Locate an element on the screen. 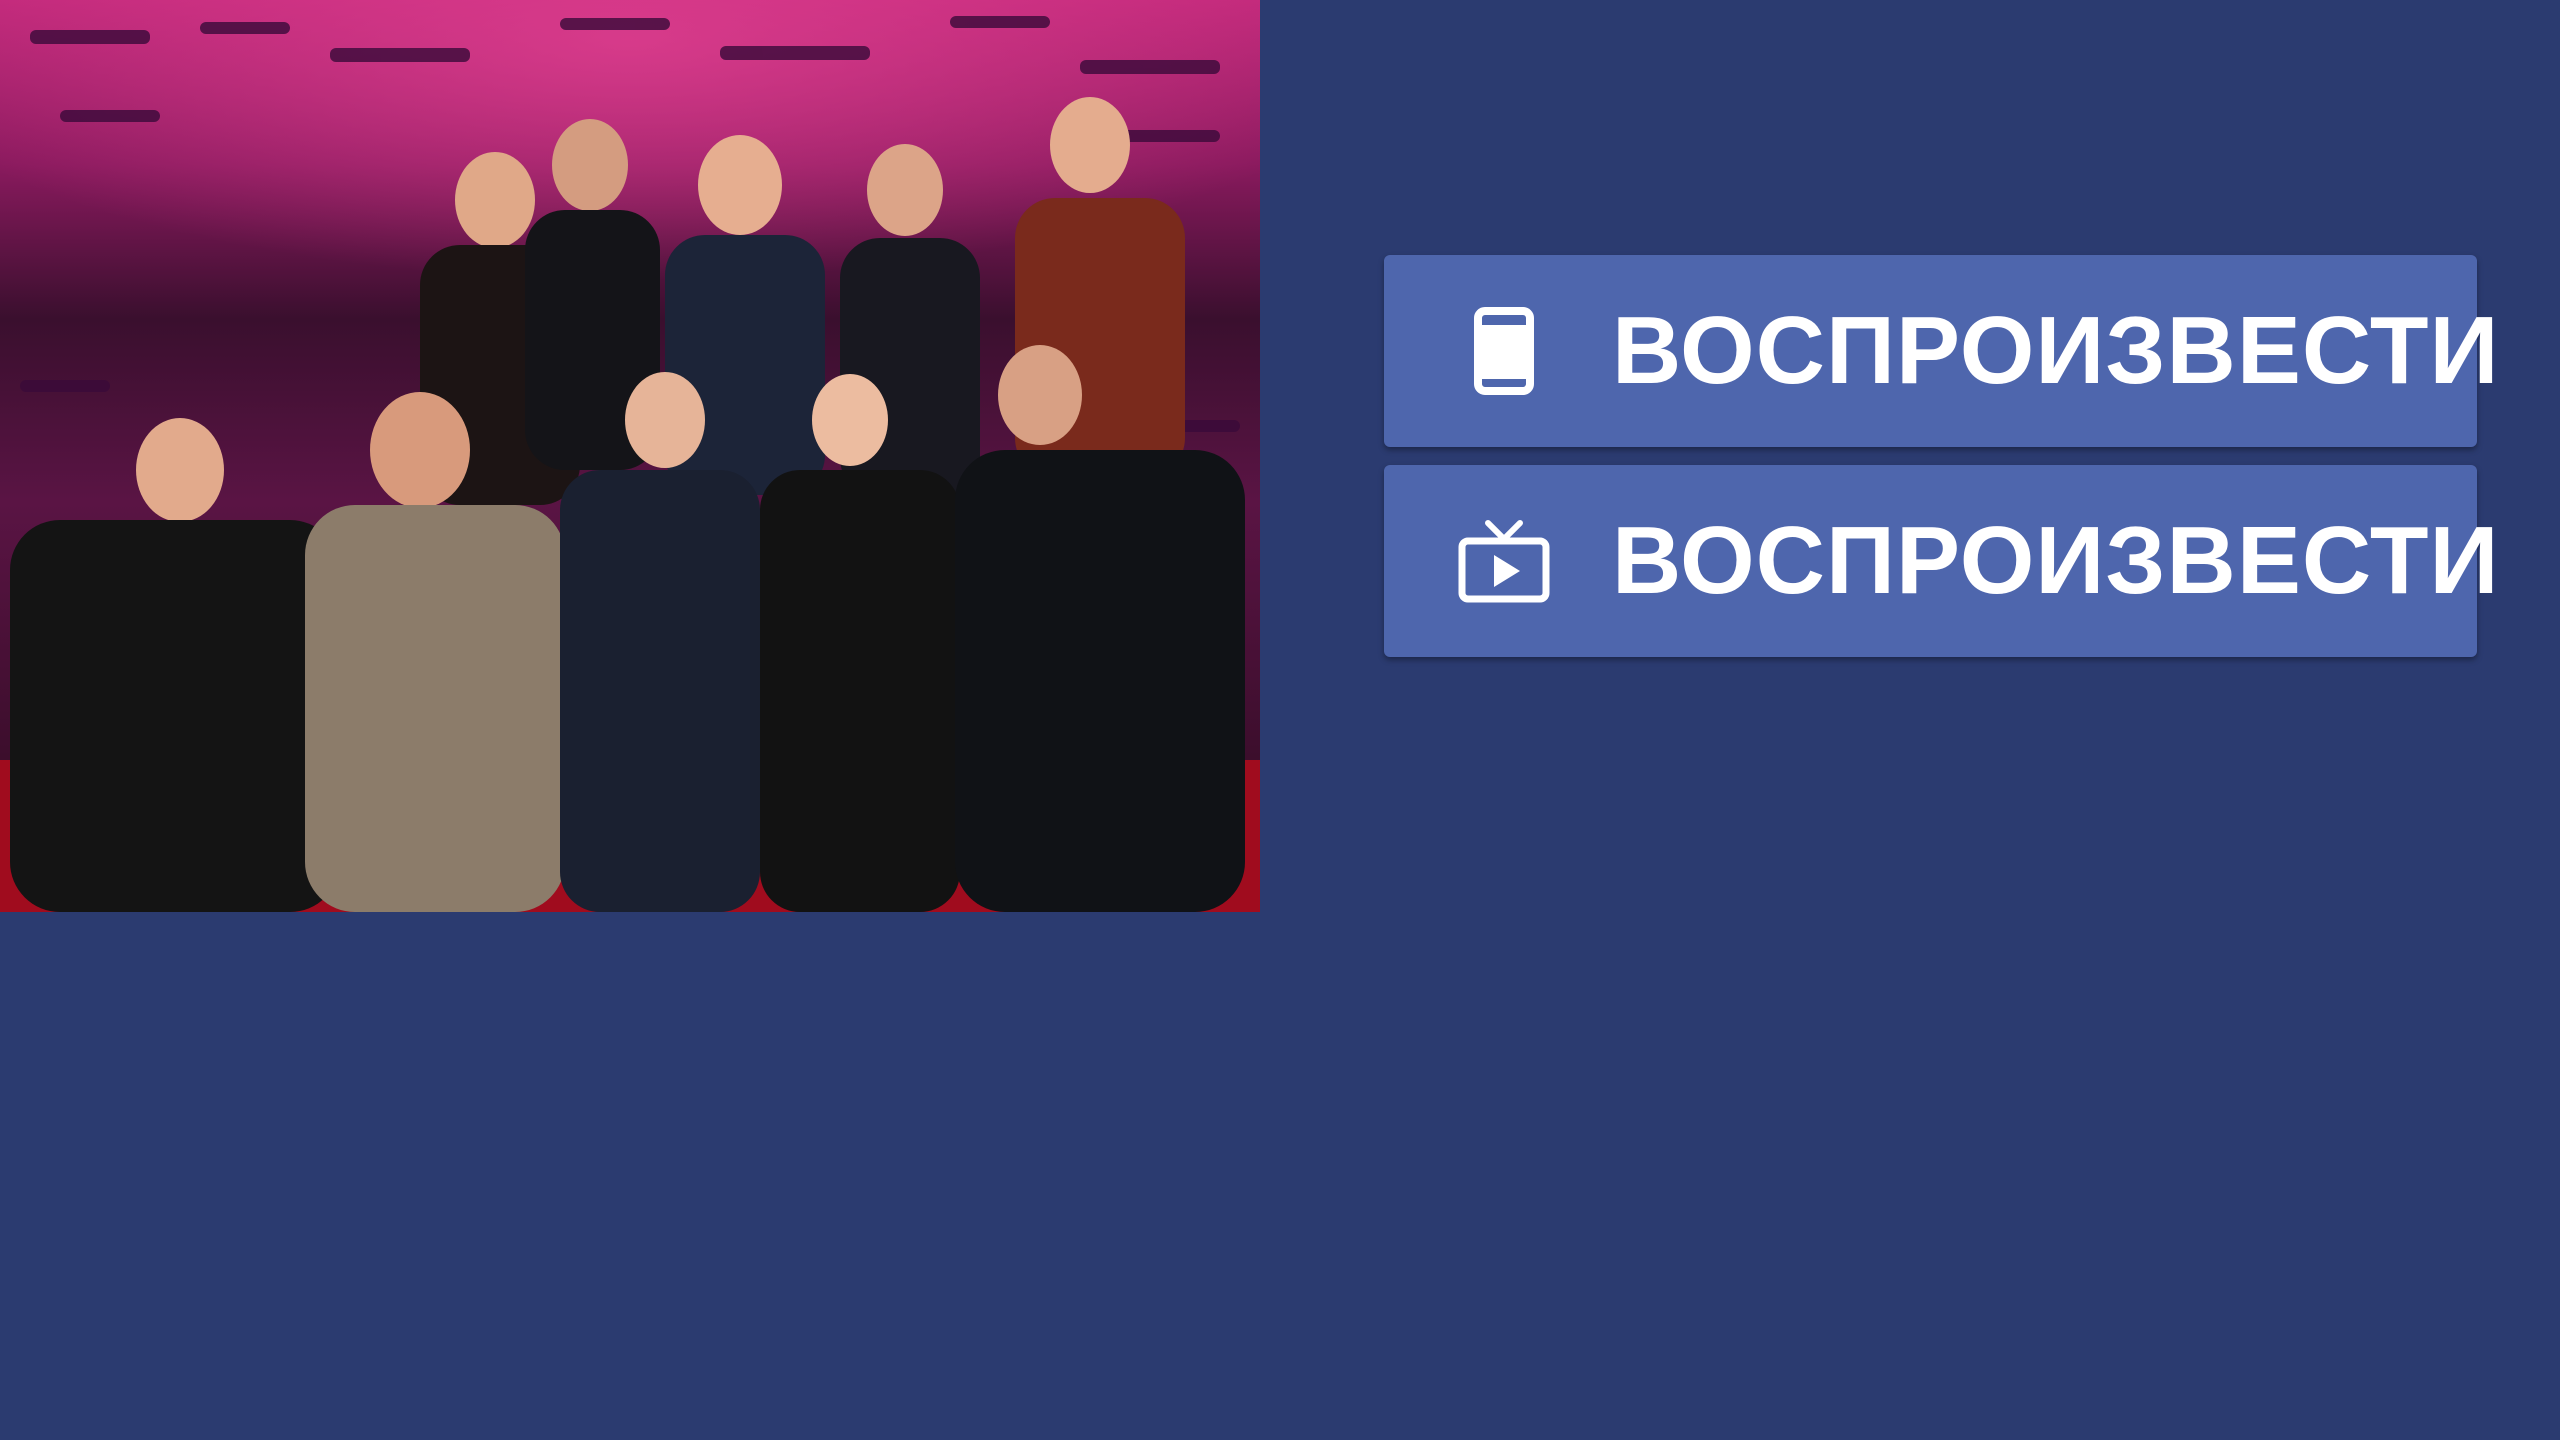  tv-play-icon is located at coordinates (1504, 561).